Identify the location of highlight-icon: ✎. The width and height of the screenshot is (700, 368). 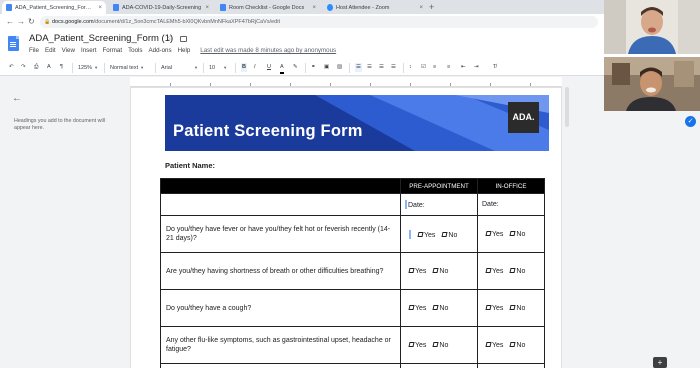
(295, 67).